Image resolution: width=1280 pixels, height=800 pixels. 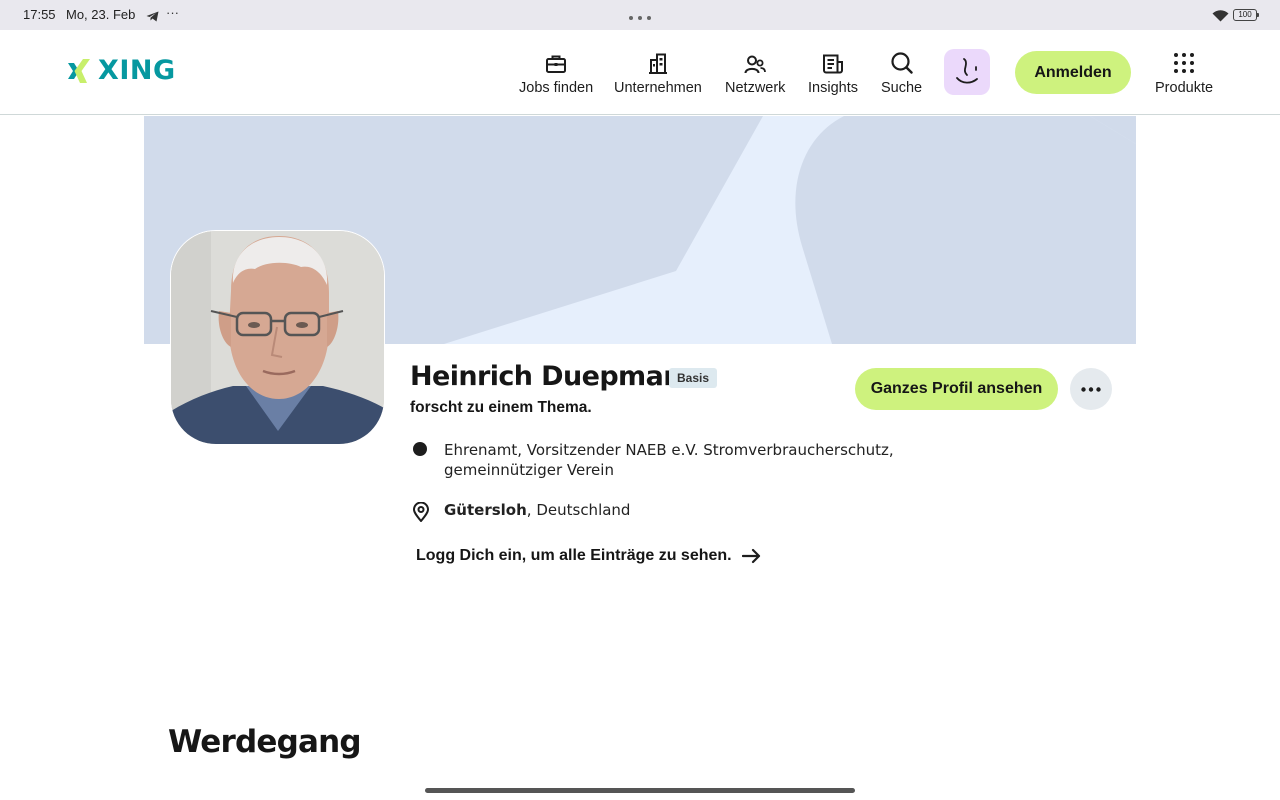 What do you see at coordinates (833, 88) in the screenshot?
I see `nav-insights-label: Insights` at bounding box center [833, 88].